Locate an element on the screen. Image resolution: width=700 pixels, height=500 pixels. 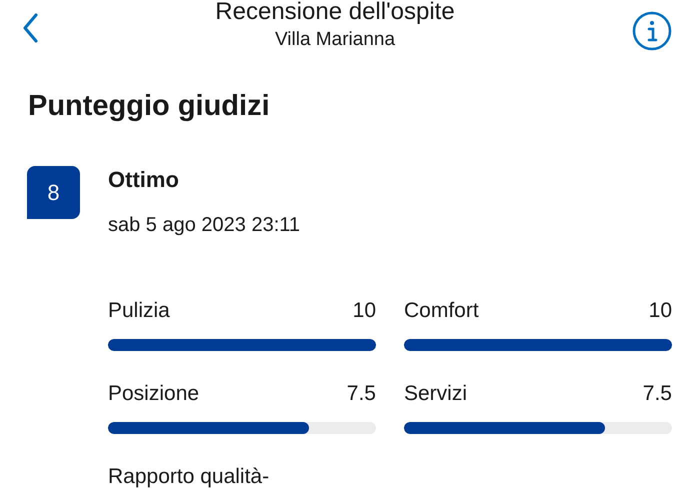
screen-title: Recensione dell'ospite is located at coordinates (335, 12).